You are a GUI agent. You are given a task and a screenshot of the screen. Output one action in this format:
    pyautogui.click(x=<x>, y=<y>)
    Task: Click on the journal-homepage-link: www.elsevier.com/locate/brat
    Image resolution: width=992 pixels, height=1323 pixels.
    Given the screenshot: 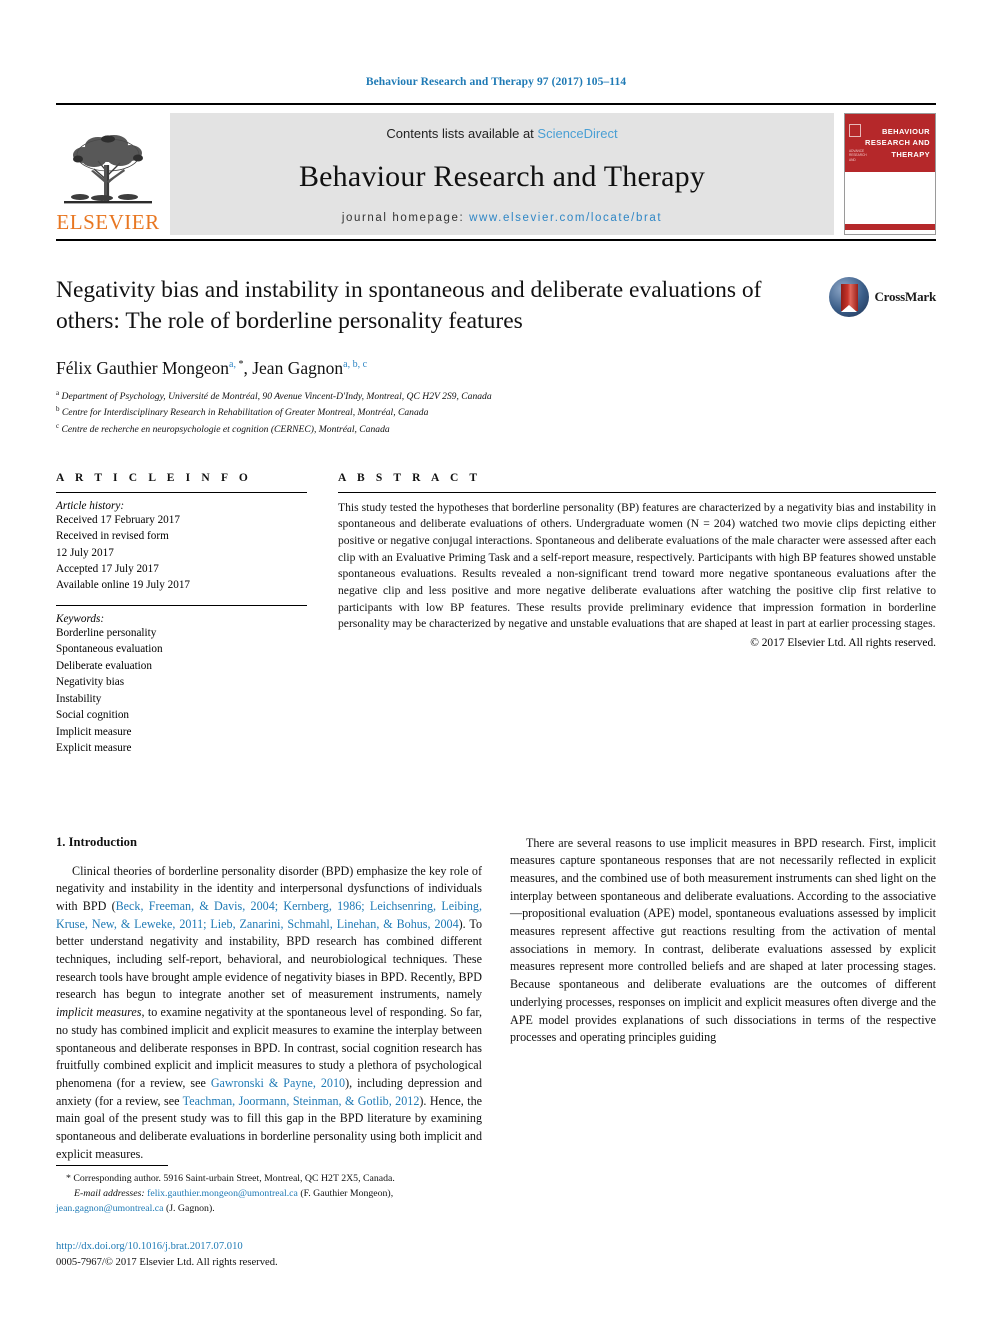 What is the action you would take?
    pyautogui.click(x=565, y=218)
    